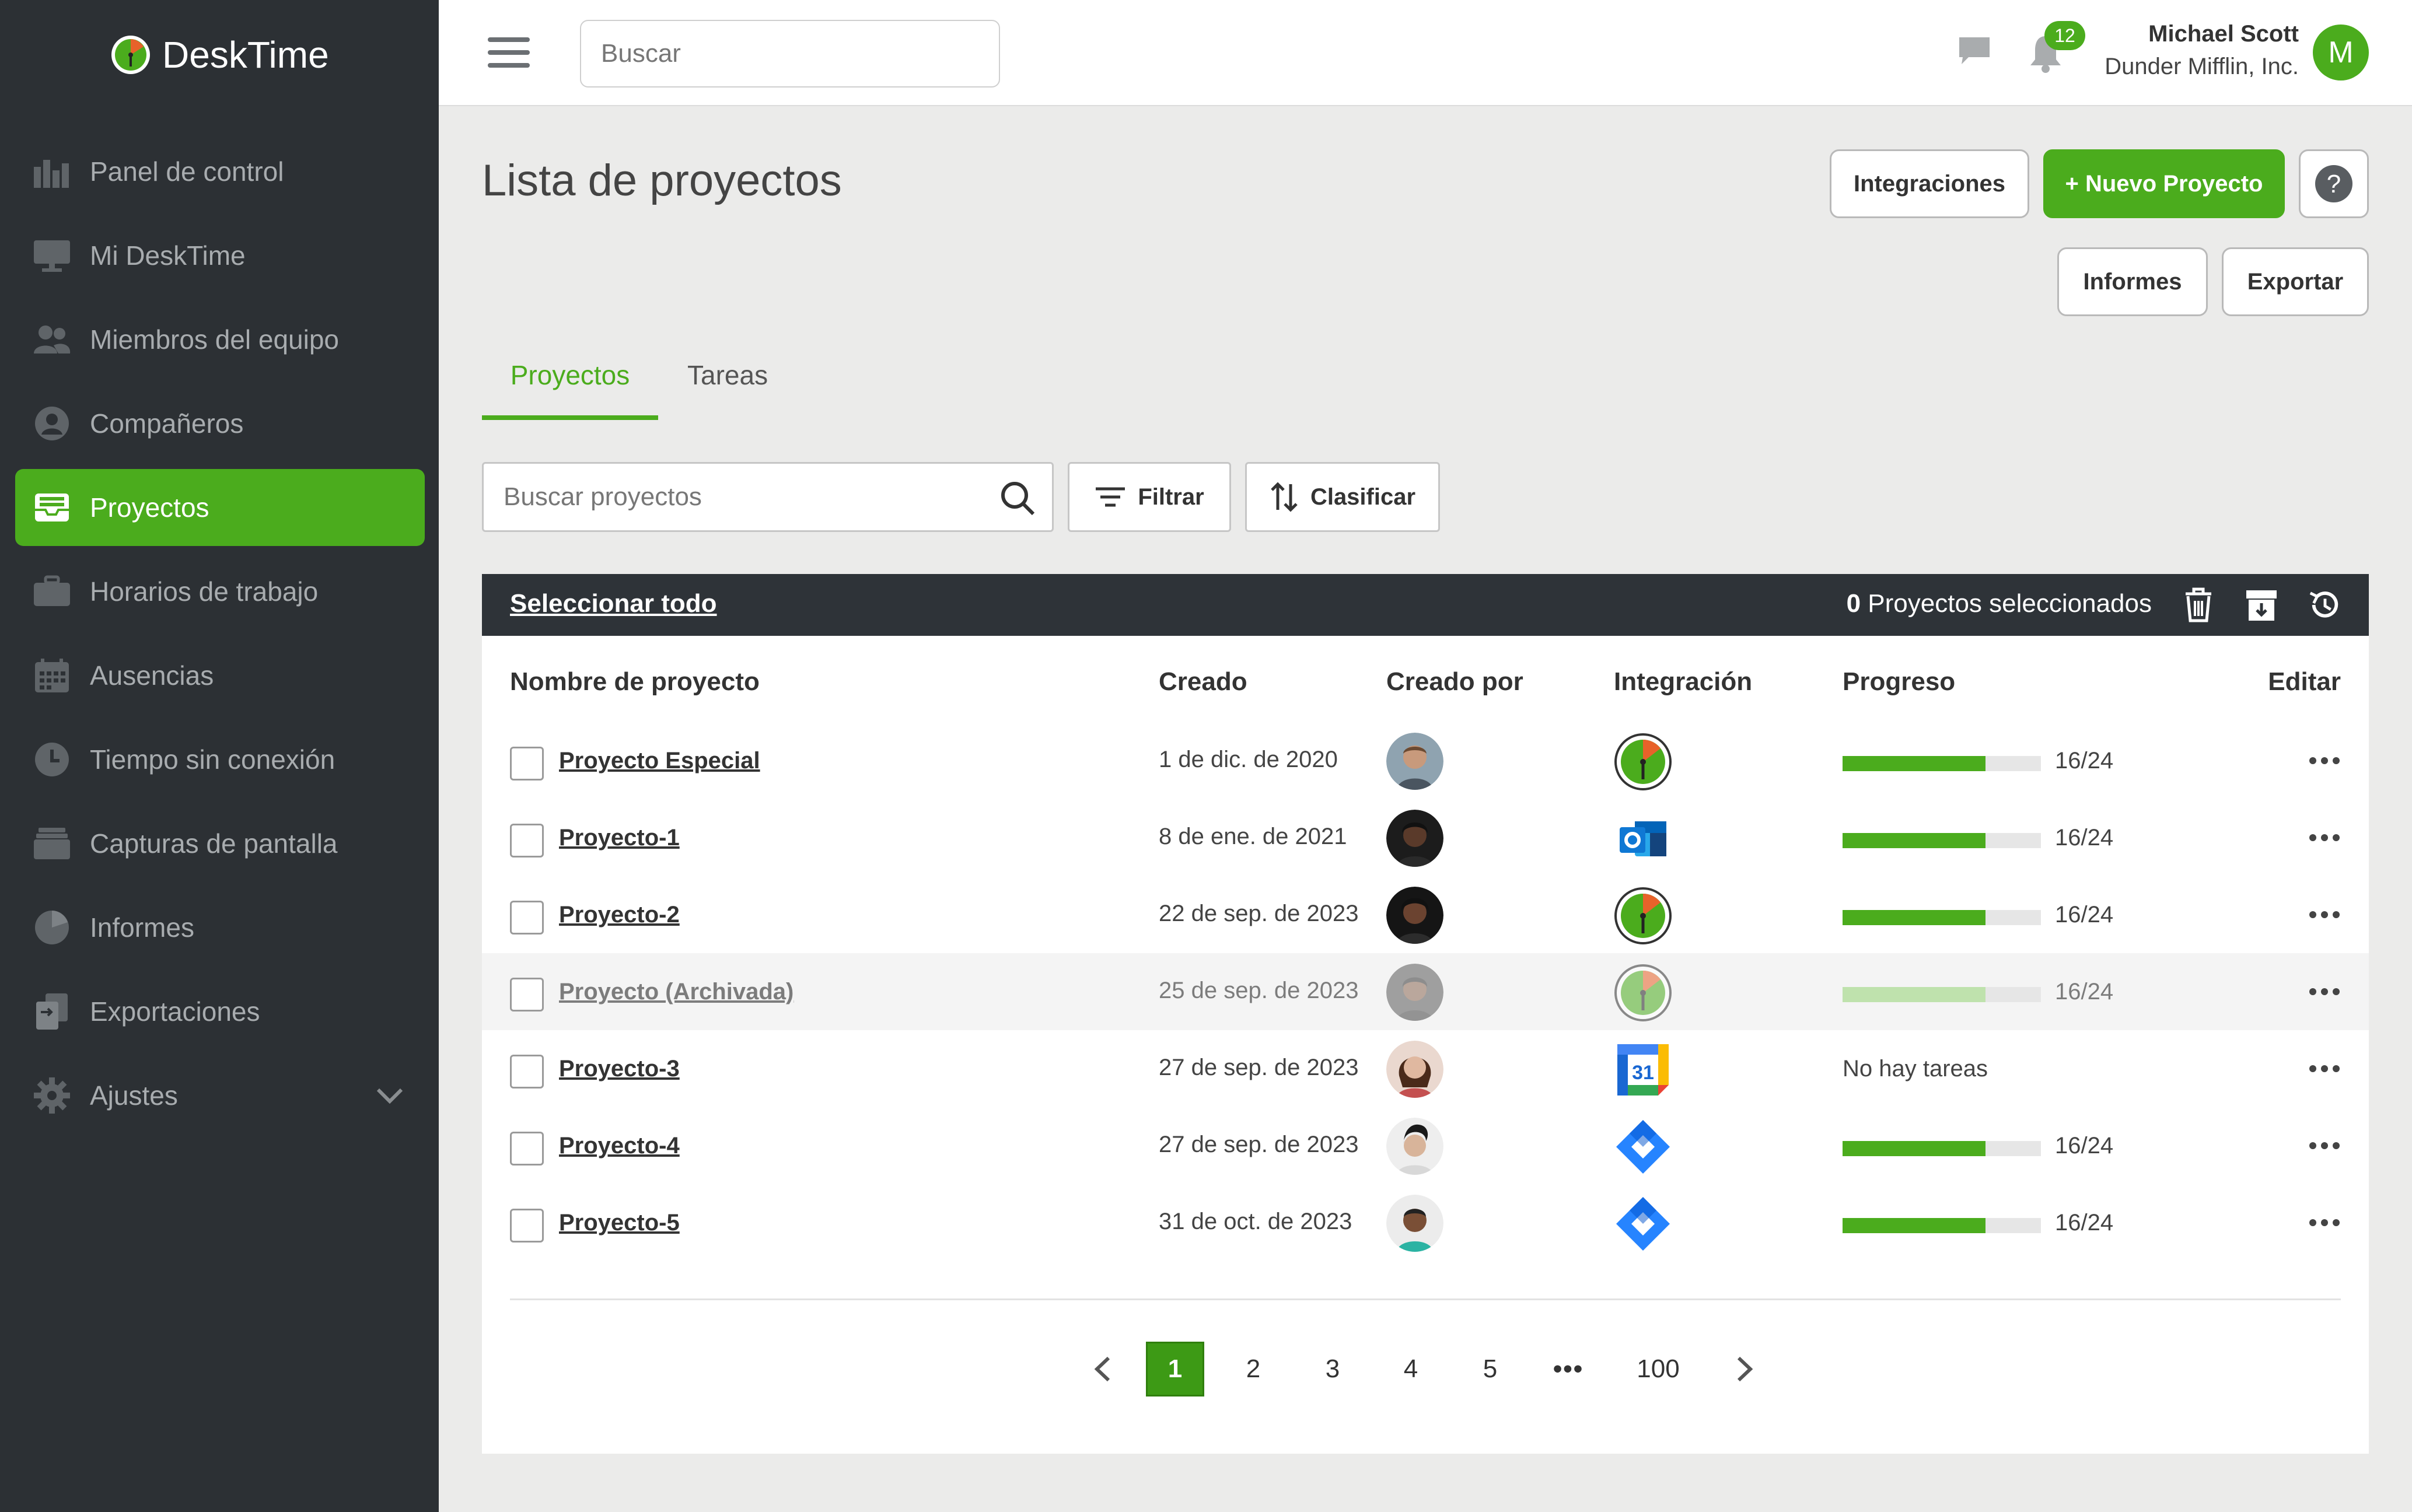  I want to click on created-date: 1 de dic. de 2020, so click(1249, 759).